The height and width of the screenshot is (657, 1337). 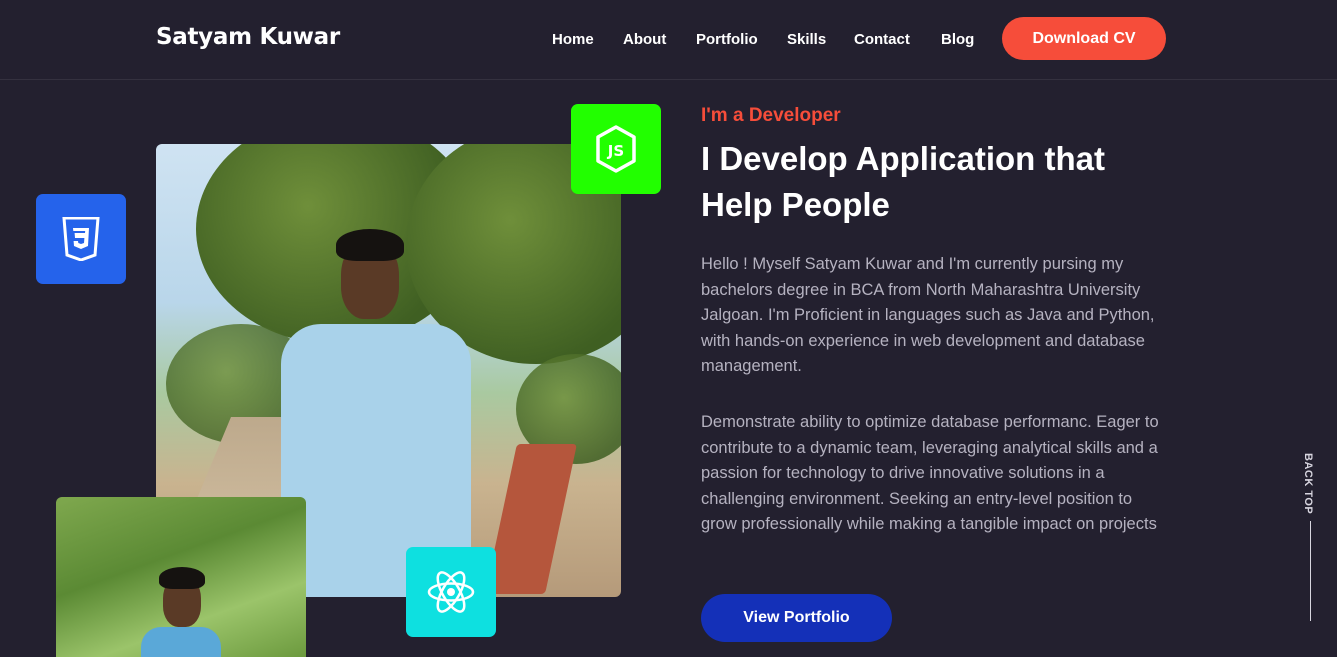 What do you see at coordinates (81, 239) in the screenshot?
I see `css3-icon` at bounding box center [81, 239].